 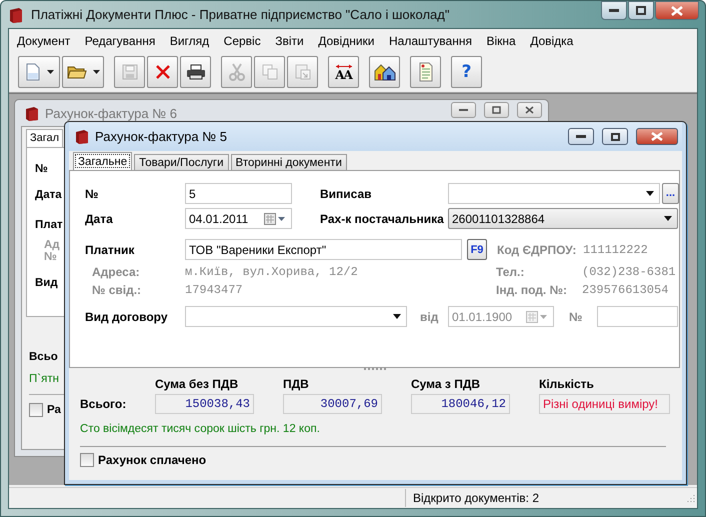 I want to click on menu-item: Редагування, so click(x=121, y=41).